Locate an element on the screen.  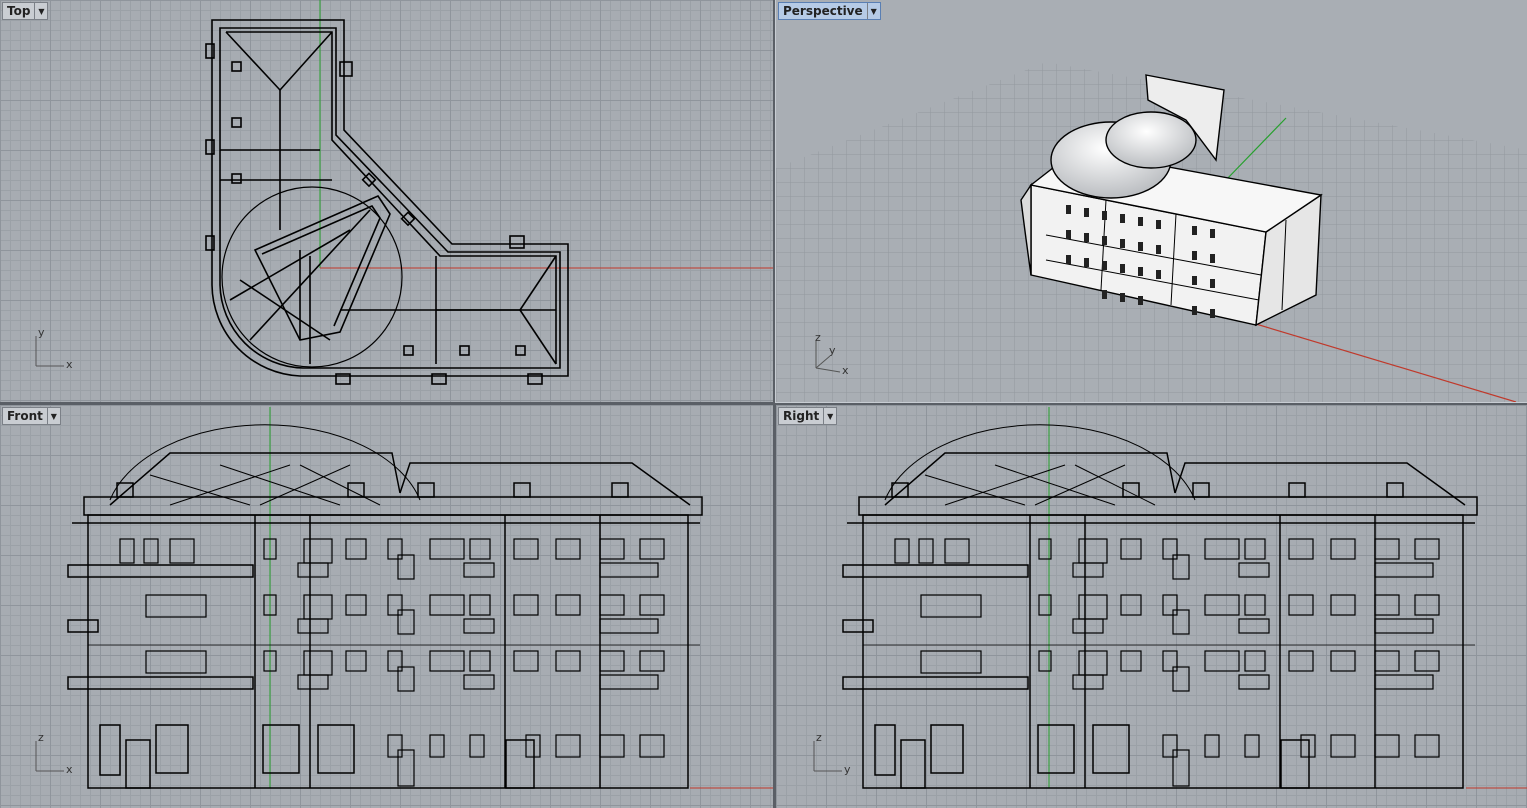
viewport-name: Top is located at coordinates (19, 11).